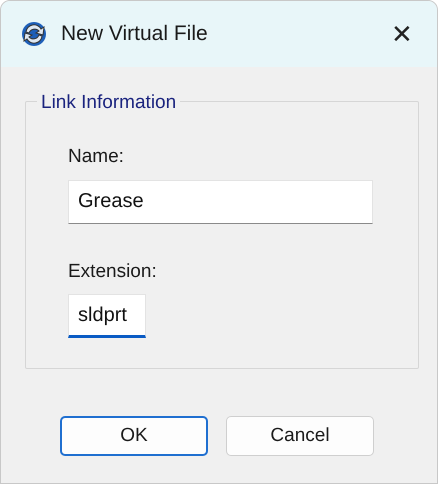 The image size is (443, 484). I want to click on dialog-button: Cancel, so click(300, 436).